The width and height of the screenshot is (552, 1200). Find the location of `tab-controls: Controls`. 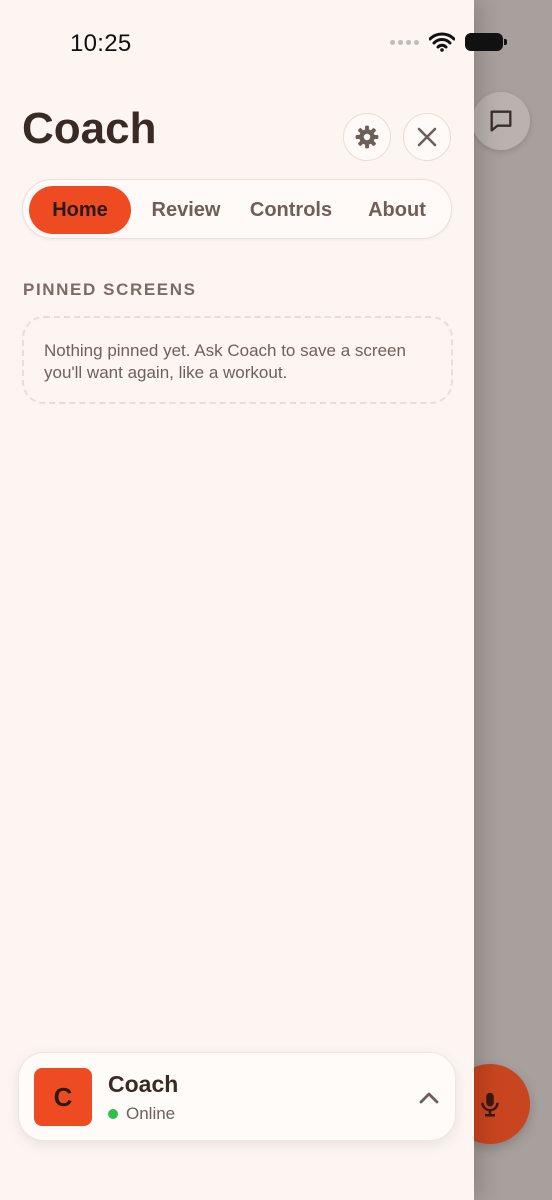

tab-controls: Controls is located at coordinates (291, 210).